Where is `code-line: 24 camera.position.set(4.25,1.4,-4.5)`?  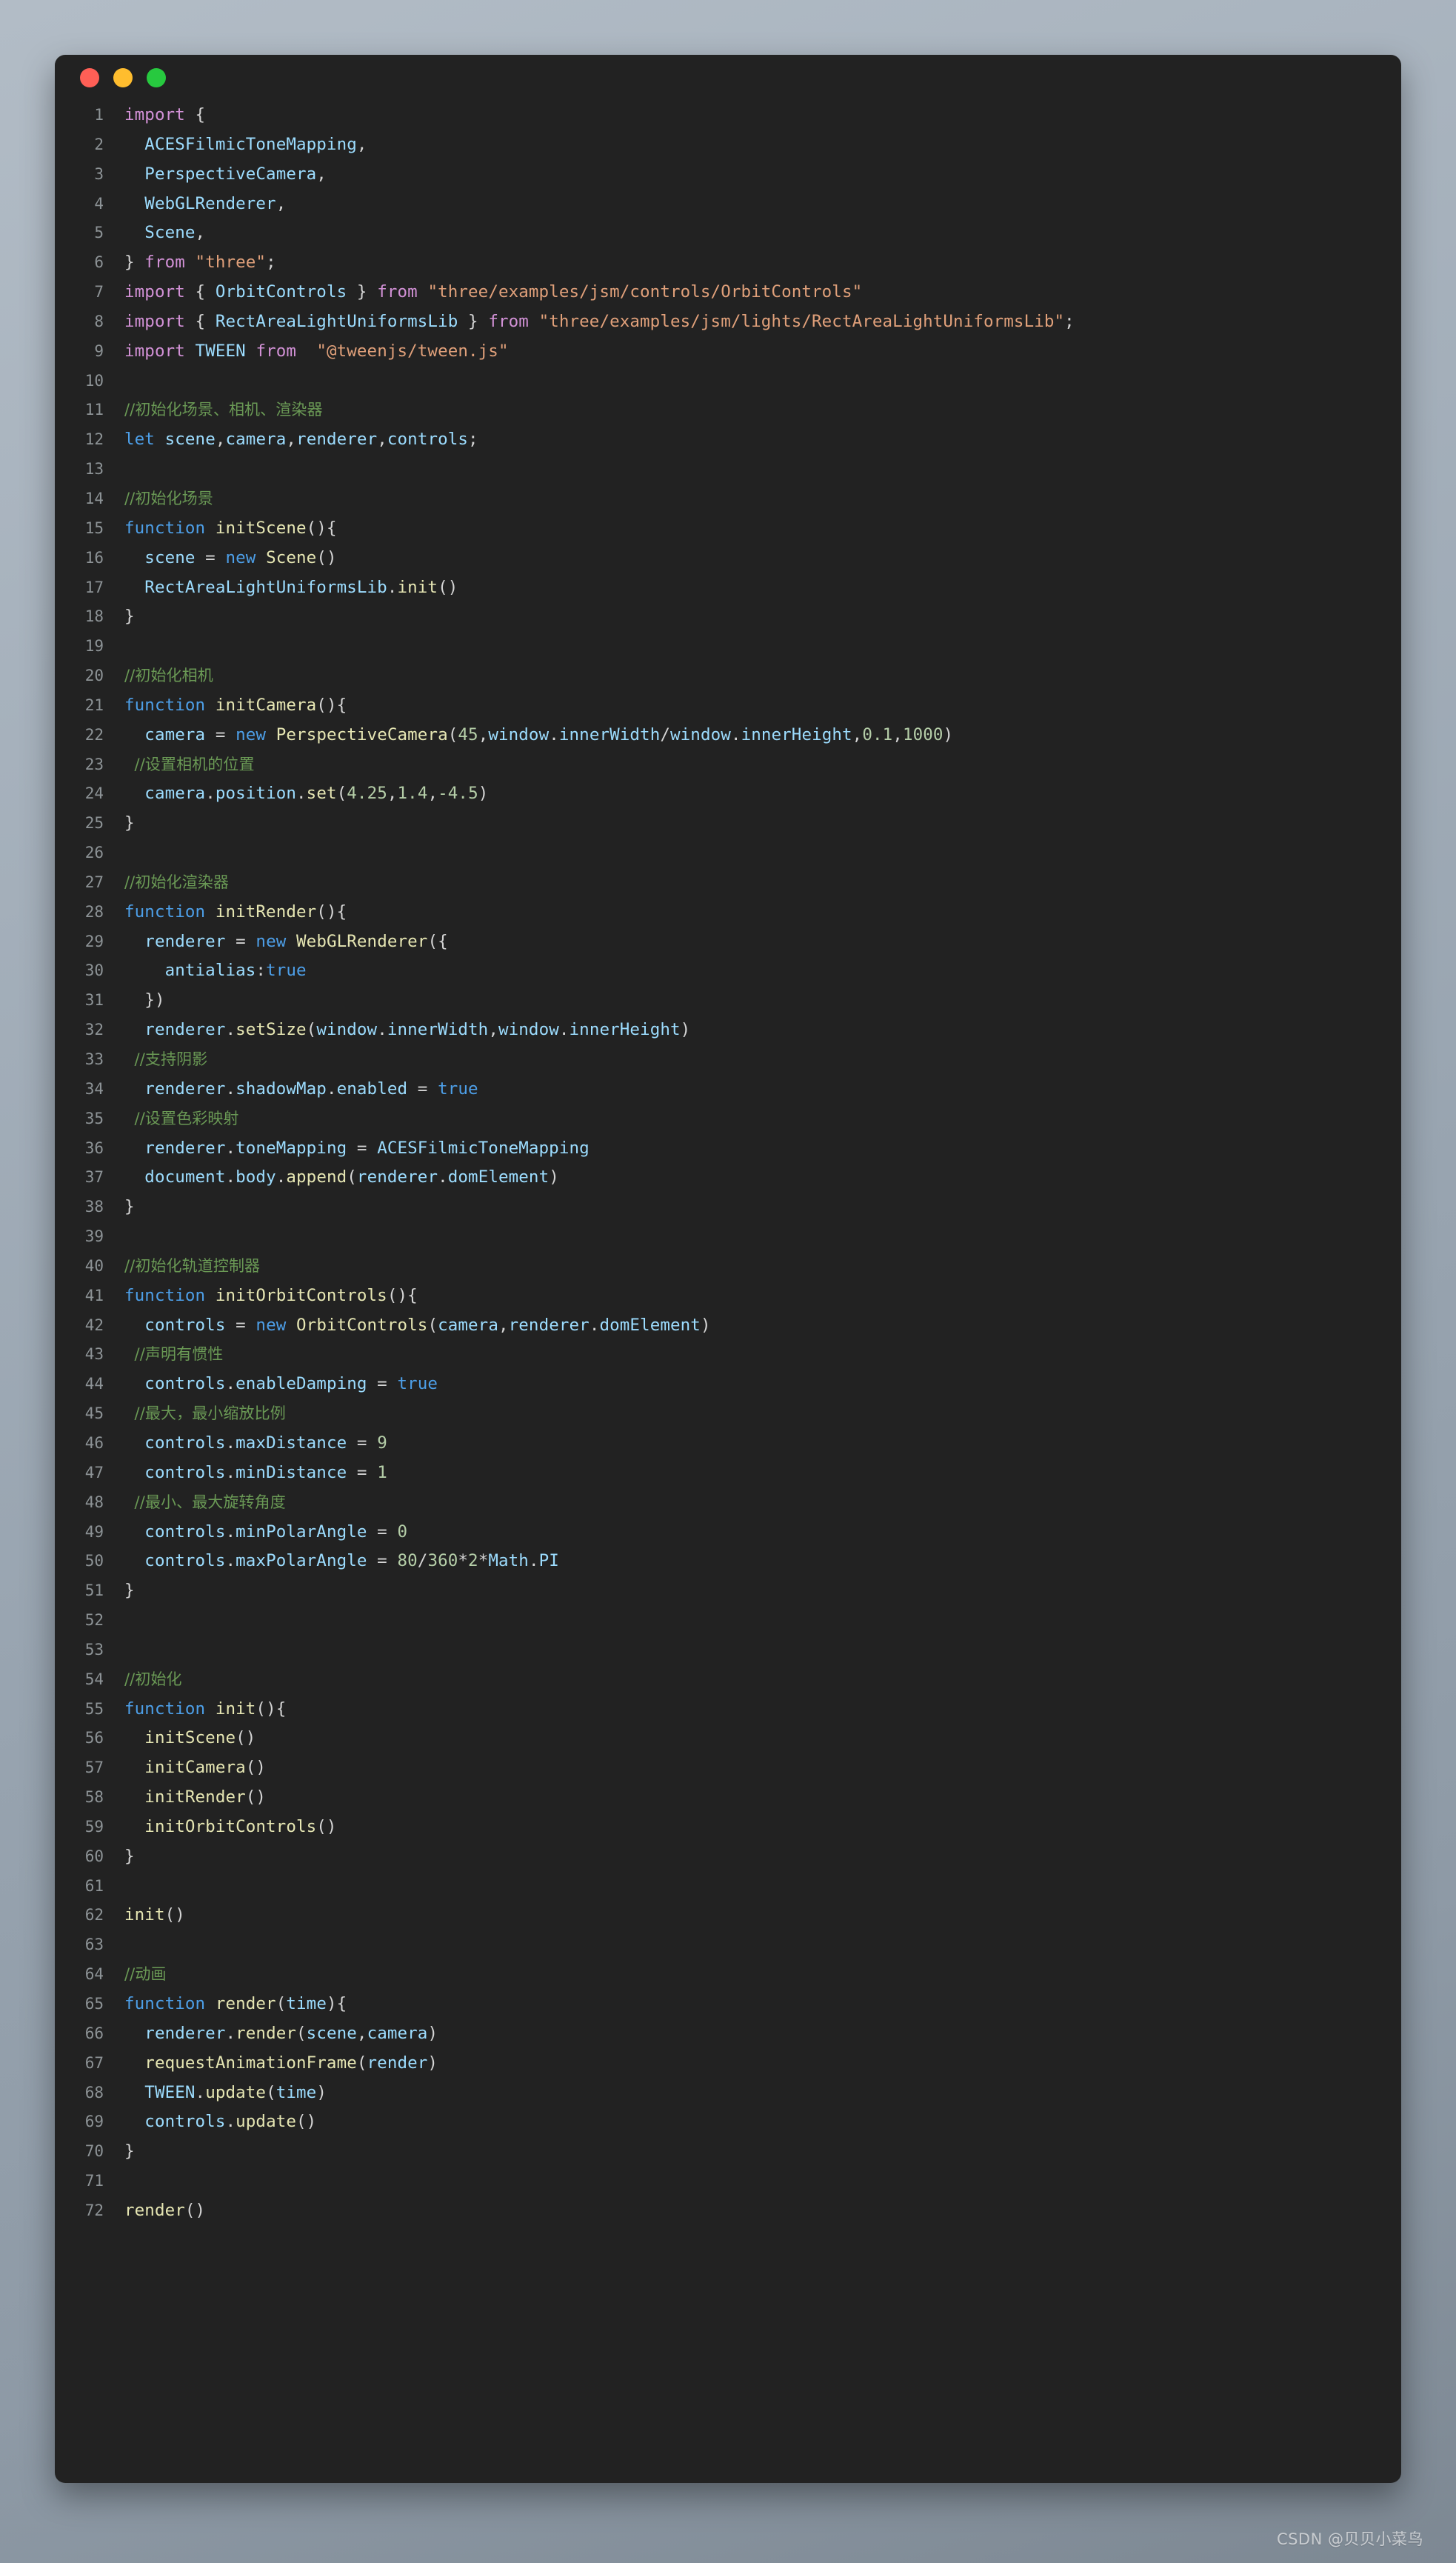 code-line: 24 camera.position.set(4.25,1.4,-4.5) is located at coordinates (728, 794).